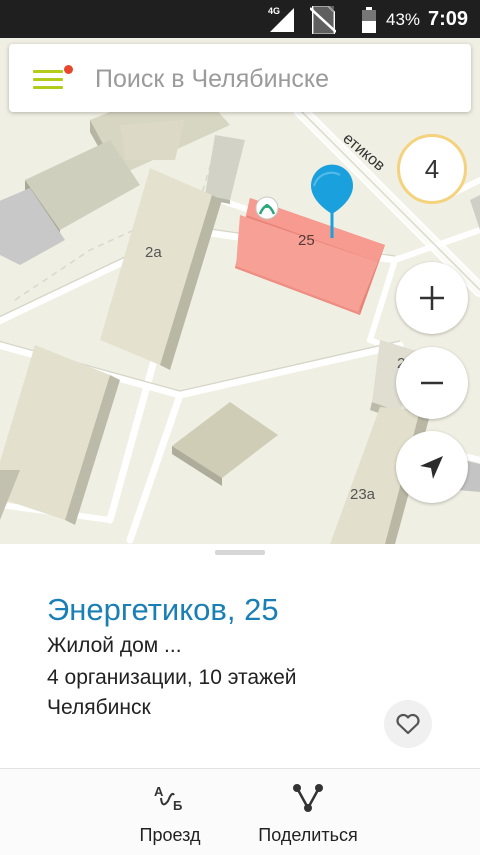 This screenshot has height=855, width=480. What do you see at coordinates (308, 798) in the screenshot?
I see `share-icon` at bounding box center [308, 798].